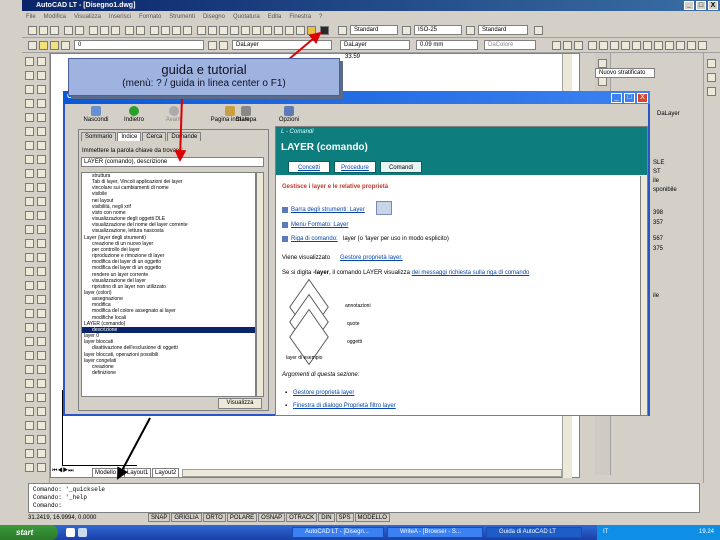 Image resolution: width=720 pixels, height=540 pixels. Describe the element at coordinates (41, 285) in the screenshot. I see `dim-linear-icon` at that location.